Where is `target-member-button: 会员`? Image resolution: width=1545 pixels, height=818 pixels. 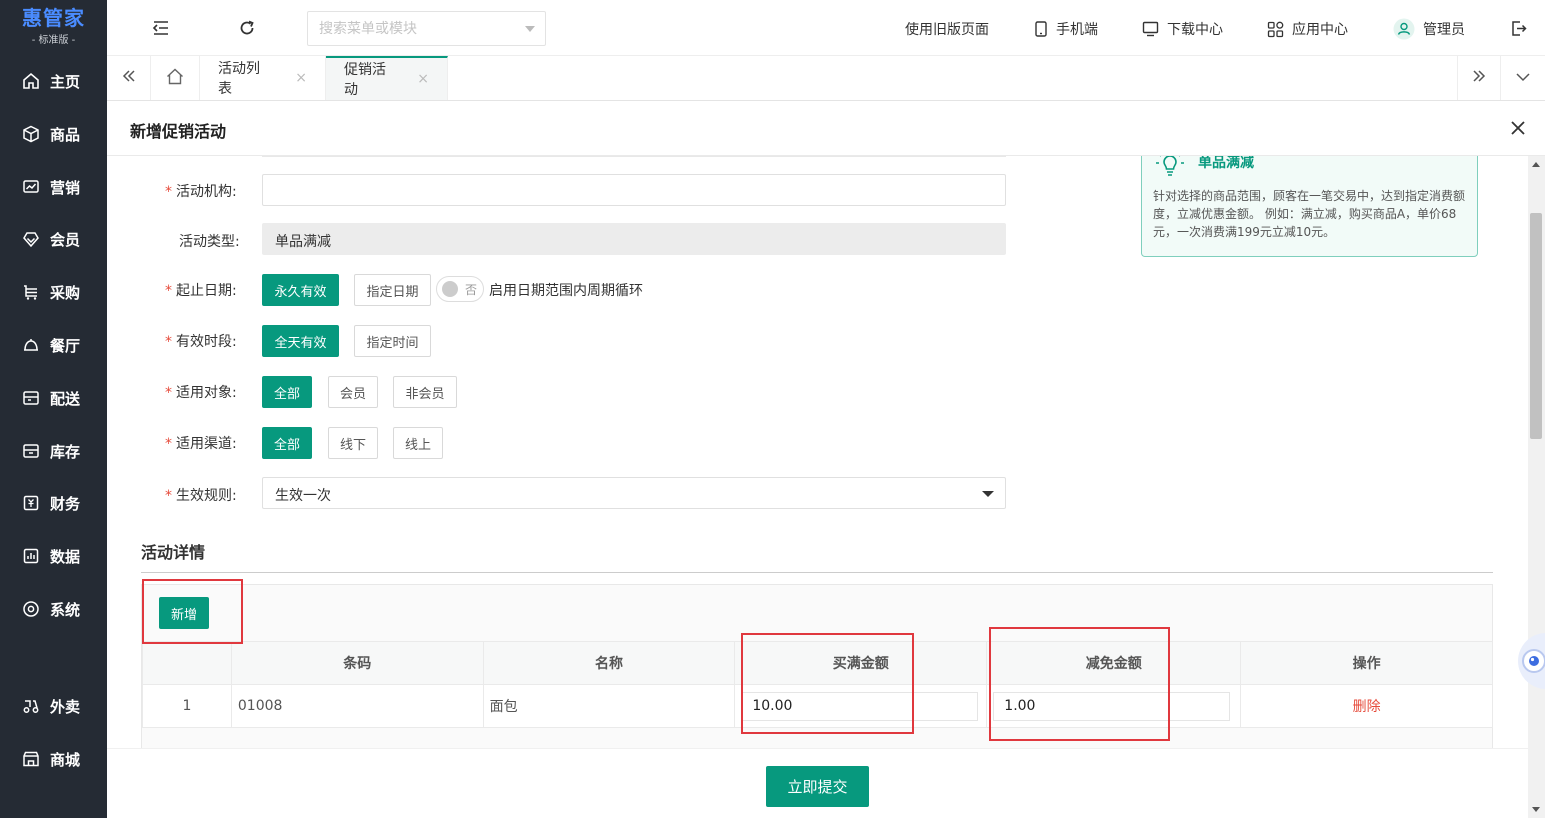 target-member-button: 会员 is located at coordinates (353, 392).